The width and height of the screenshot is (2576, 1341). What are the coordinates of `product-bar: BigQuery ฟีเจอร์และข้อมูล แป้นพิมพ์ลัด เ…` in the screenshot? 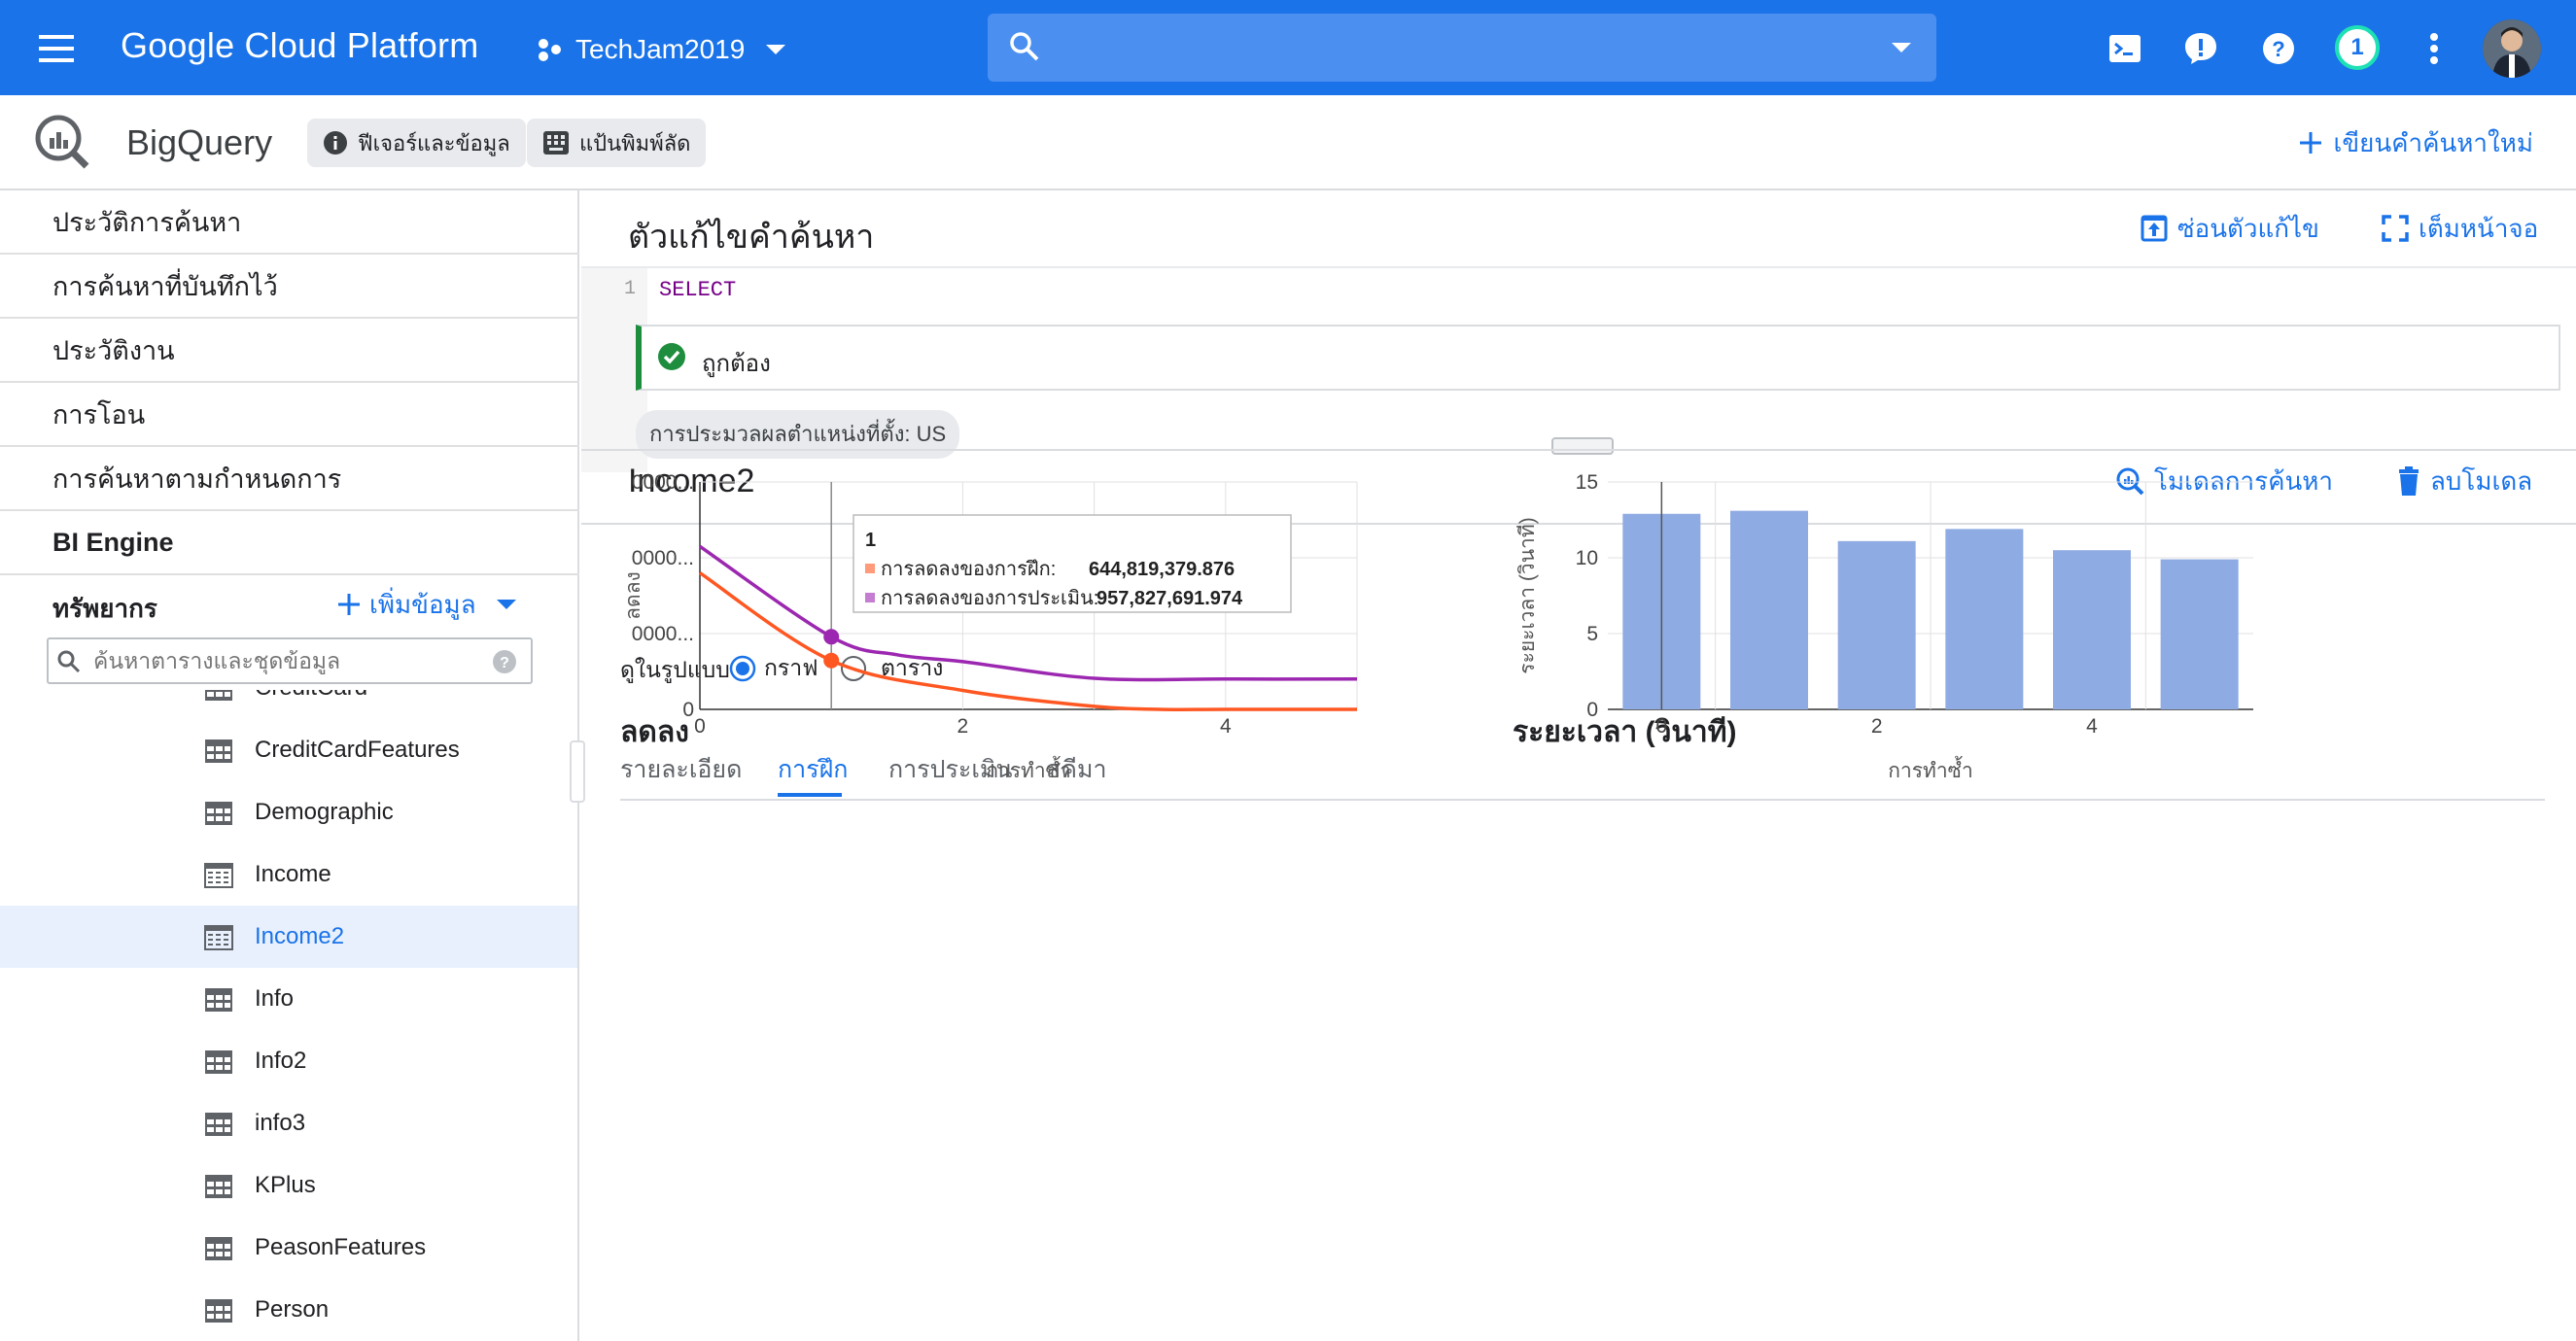 It's located at (1288, 143).